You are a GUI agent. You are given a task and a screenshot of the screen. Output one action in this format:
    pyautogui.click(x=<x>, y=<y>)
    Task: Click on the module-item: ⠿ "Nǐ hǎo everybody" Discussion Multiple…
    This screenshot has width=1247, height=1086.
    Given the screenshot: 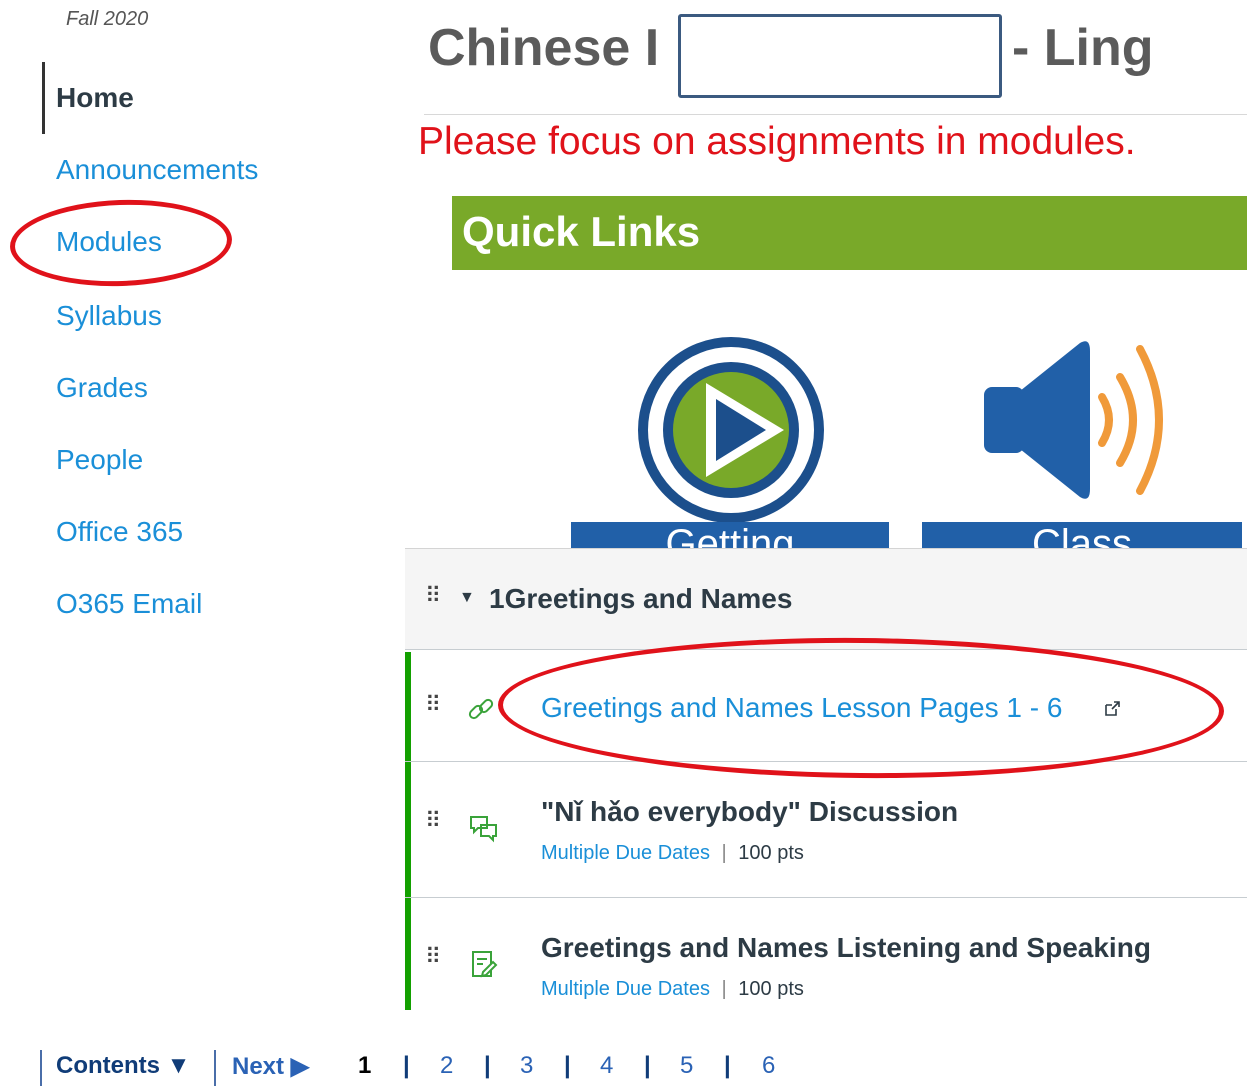 What is the action you would take?
    pyautogui.click(x=826, y=830)
    